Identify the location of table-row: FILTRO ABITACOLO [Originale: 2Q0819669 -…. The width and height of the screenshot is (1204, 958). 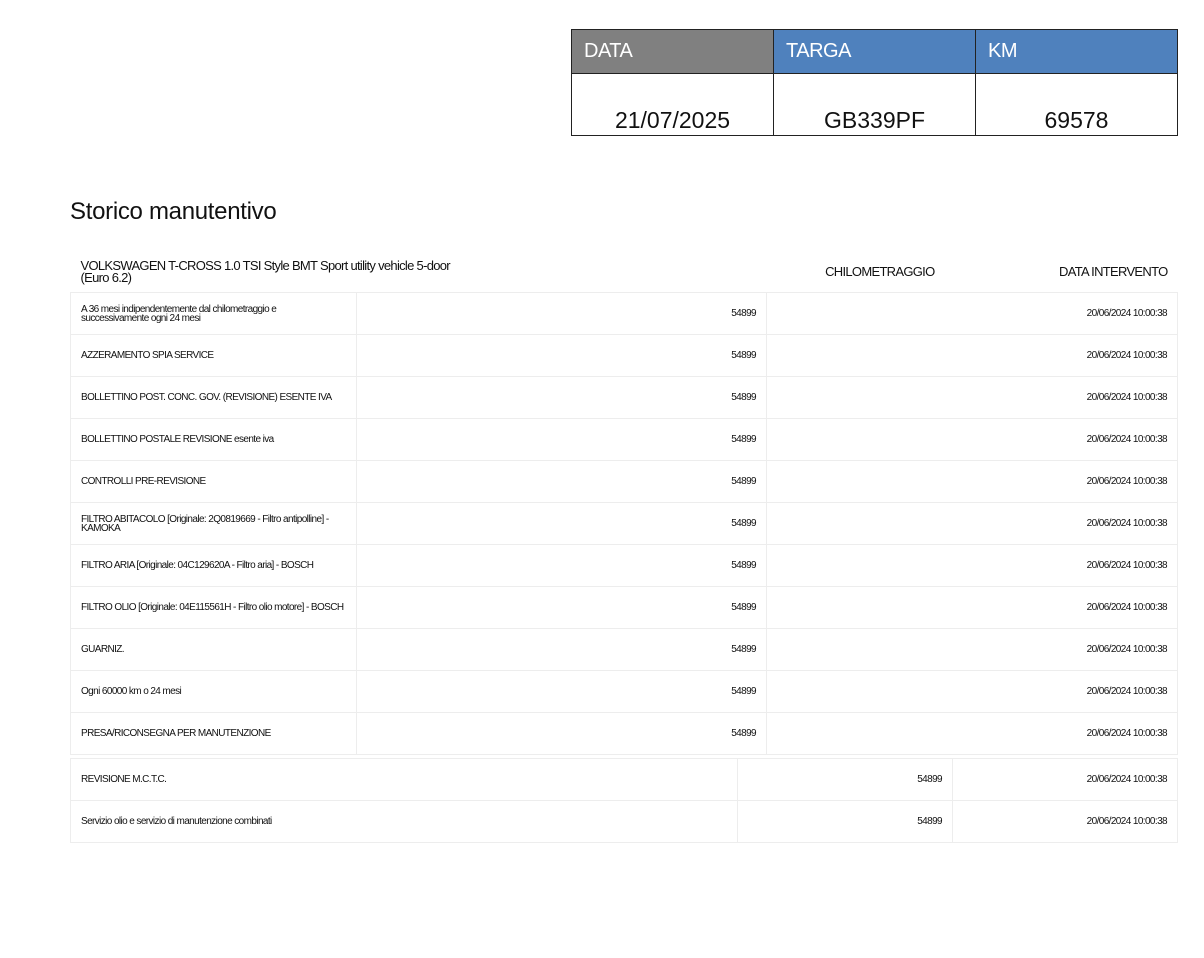
(624, 523).